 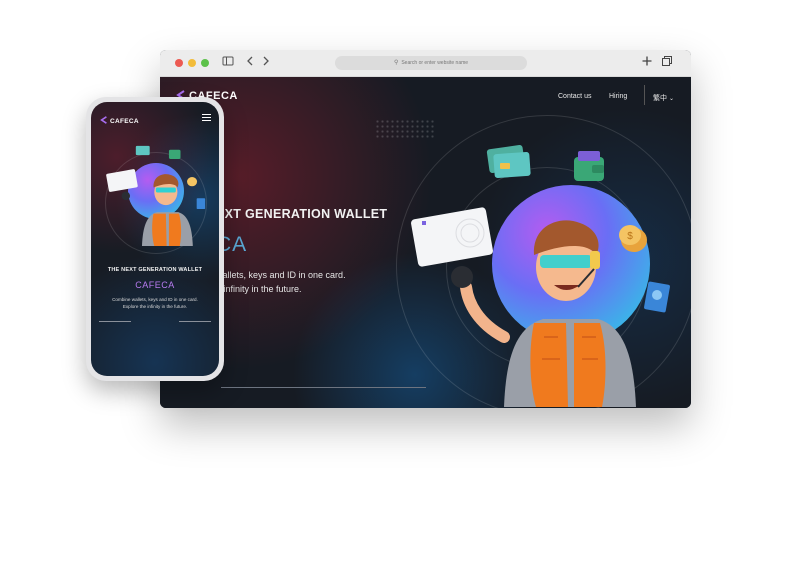 I want to click on chevron-down-icon: ⌄, so click(x=671, y=99).